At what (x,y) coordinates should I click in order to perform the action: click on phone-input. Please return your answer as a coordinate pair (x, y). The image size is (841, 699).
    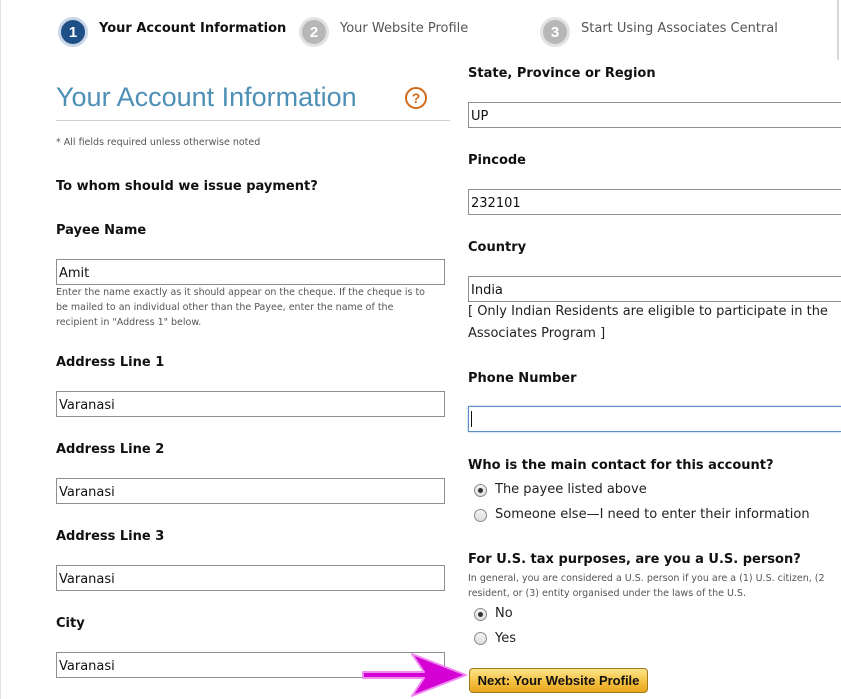
    Looking at the image, I should click on (654, 419).